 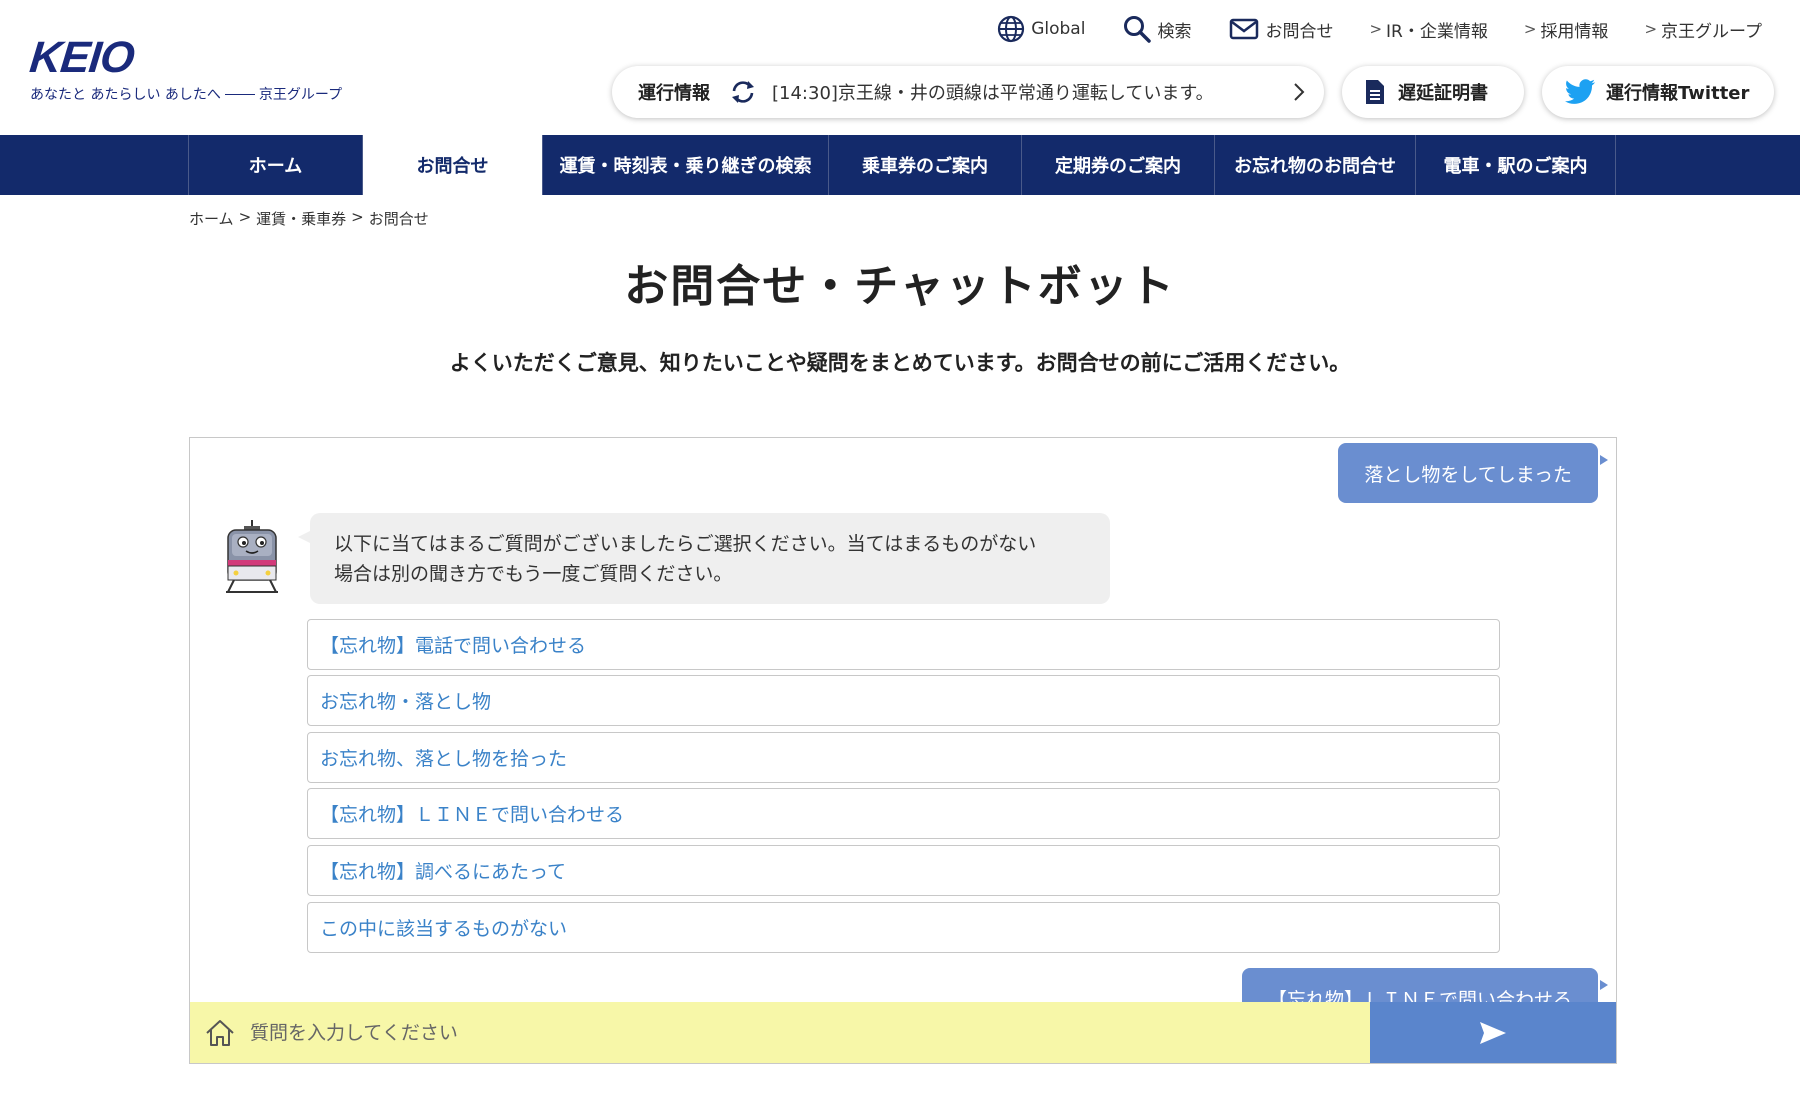 I want to click on service-status-button: 運行情報 [14:30]京王線・井の頭線は平常通り運転しています。, so click(x=968, y=92).